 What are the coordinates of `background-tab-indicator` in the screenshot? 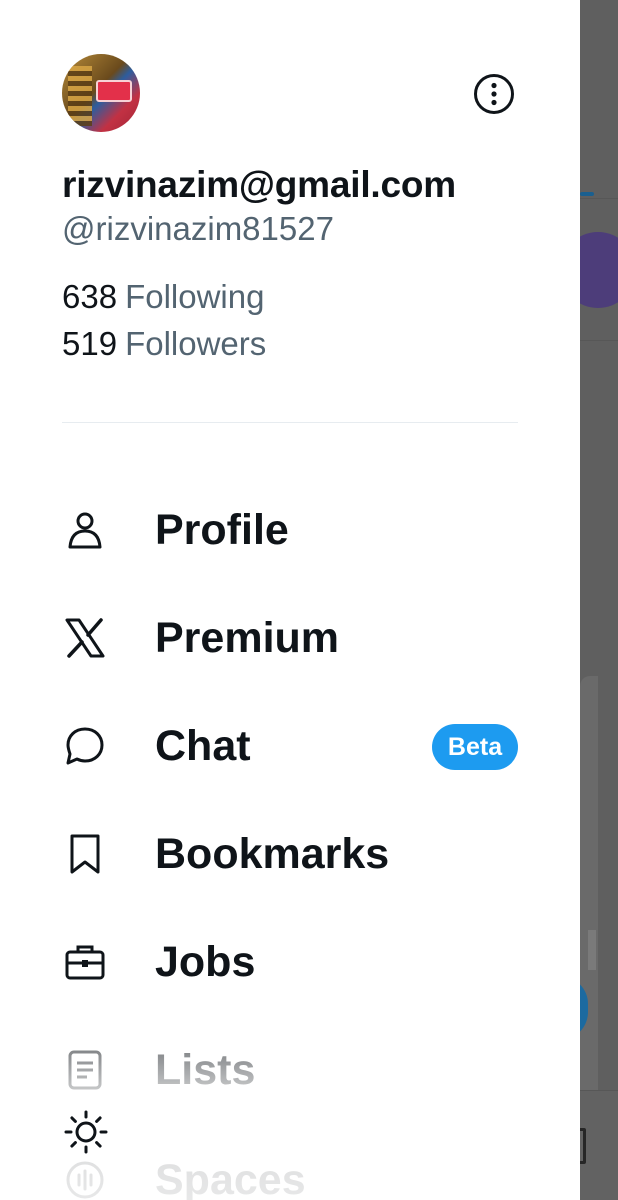 It's located at (587, 194).